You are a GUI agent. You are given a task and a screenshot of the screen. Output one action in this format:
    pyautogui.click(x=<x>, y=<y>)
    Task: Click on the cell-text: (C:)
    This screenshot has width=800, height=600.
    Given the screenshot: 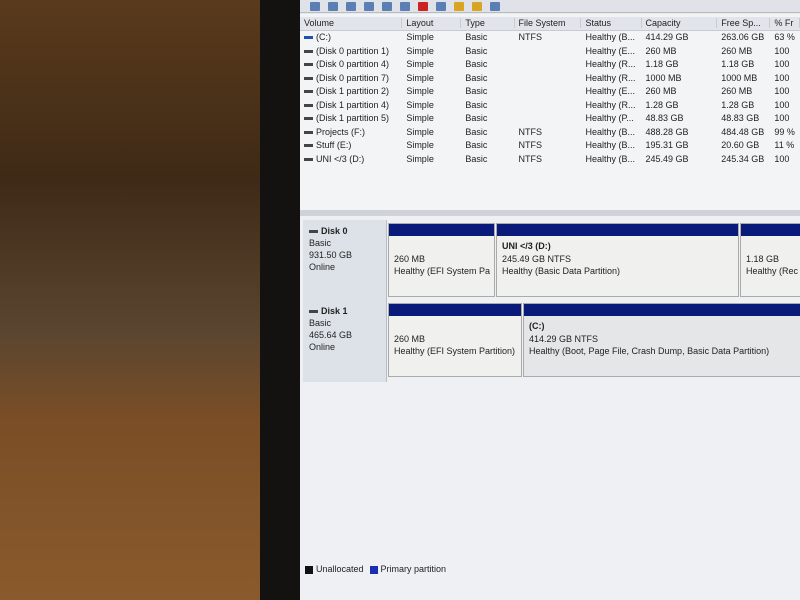 What is the action you would take?
    pyautogui.click(x=323, y=37)
    